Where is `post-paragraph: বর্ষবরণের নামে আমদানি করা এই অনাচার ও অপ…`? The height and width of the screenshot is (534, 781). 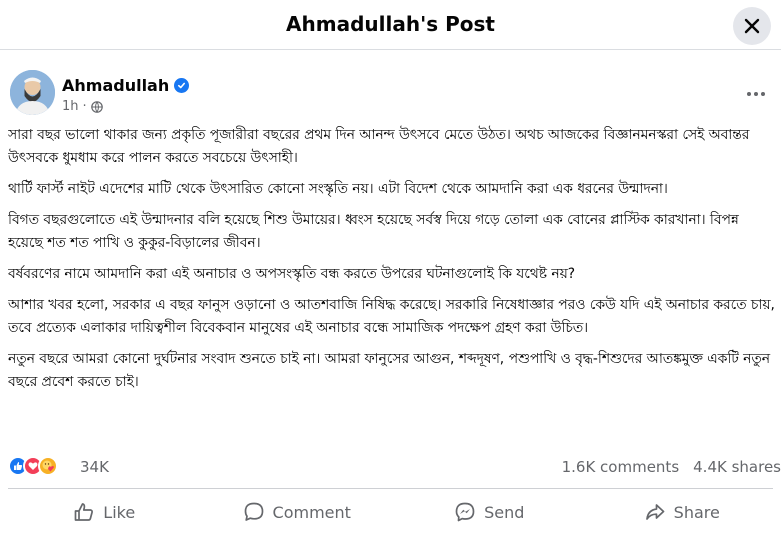 post-paragraph: বর্ষবরণের নামে আমদানি করা এই অনাচার ও অপ… is located at coordinates (292, 274).